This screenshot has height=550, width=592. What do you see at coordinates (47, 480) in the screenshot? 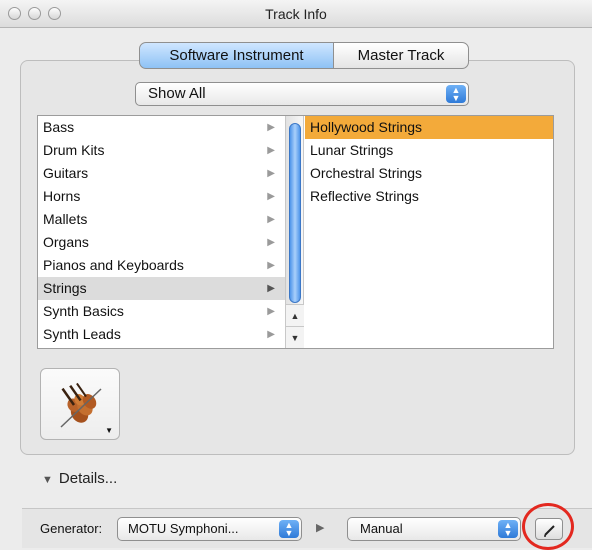
I see `disclosure-triangle-icon: ▼` at bounding box center [47, 480].